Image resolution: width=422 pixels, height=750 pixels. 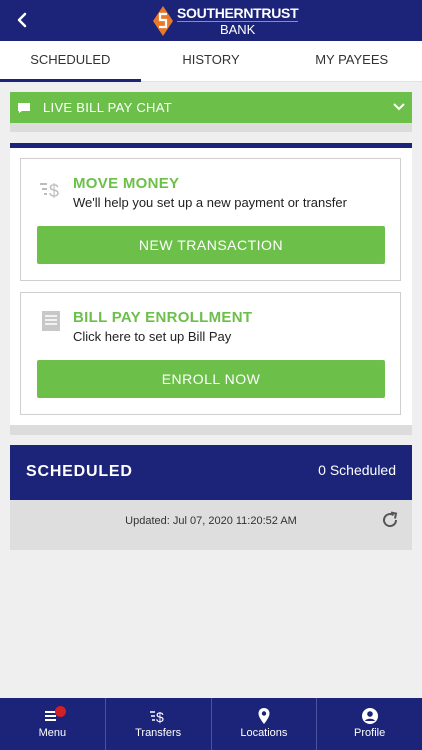 I want to click on nav-locations-label: Locations, so click(x=264, y=733).